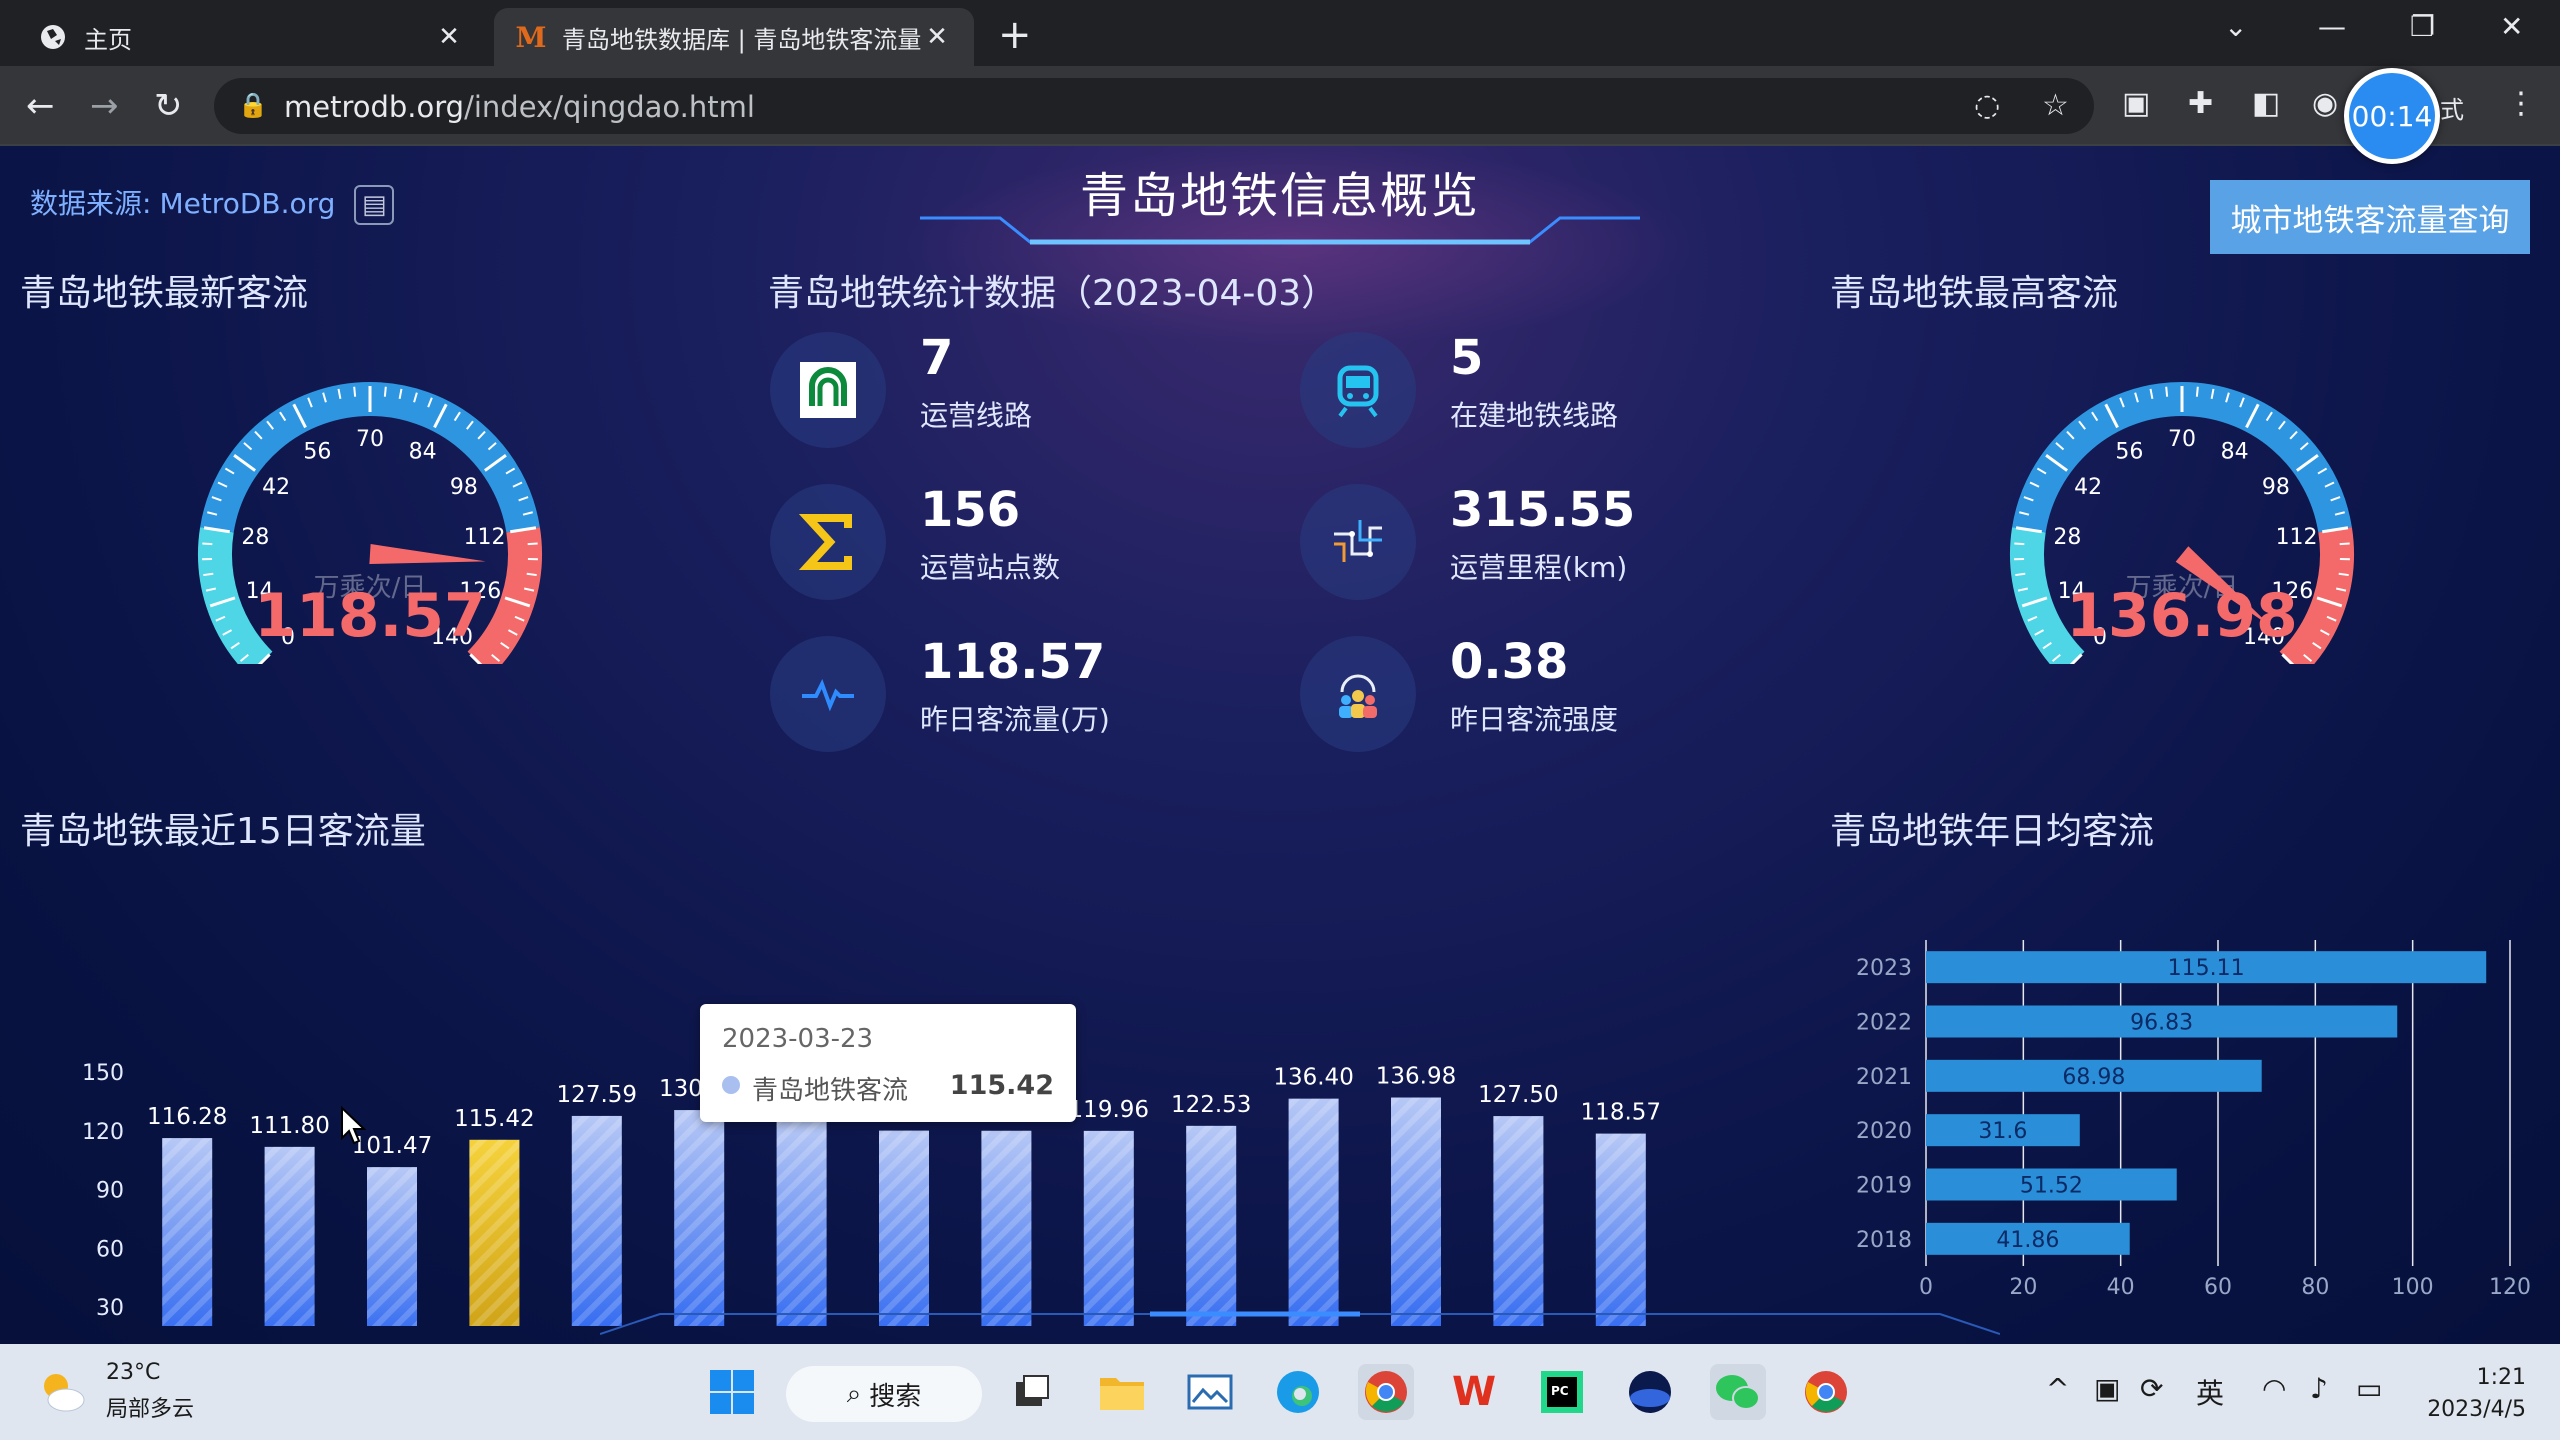 The height and width of the screenshot is (1440, 2560). I want to click on chrome-icon, so click(1386, 1392).